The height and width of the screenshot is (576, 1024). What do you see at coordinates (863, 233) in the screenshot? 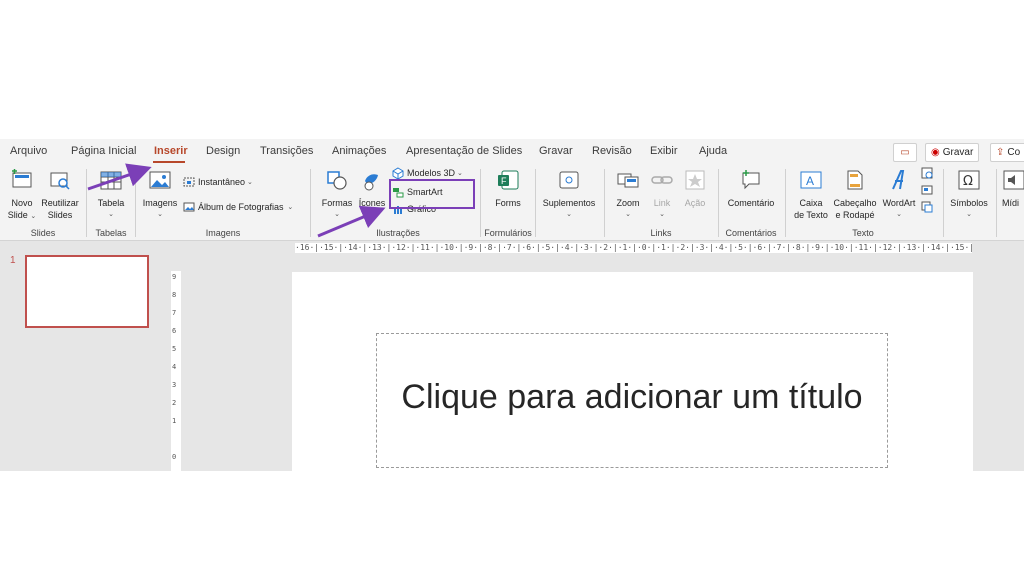
I see `group-label-texto: Texto` at bounding box center [863, 233].